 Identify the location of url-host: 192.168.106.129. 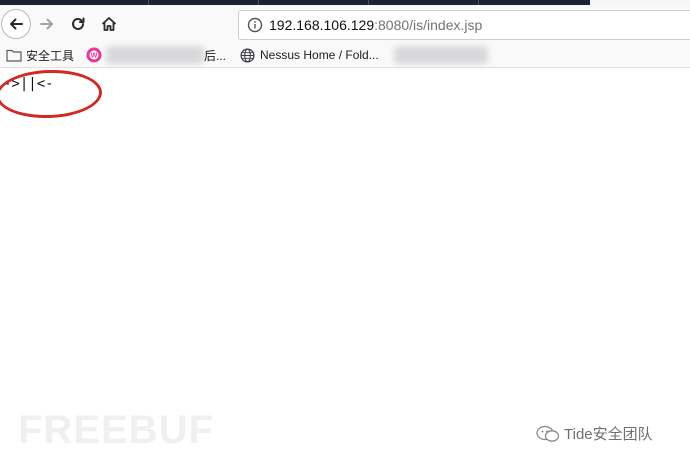
(322, 25).